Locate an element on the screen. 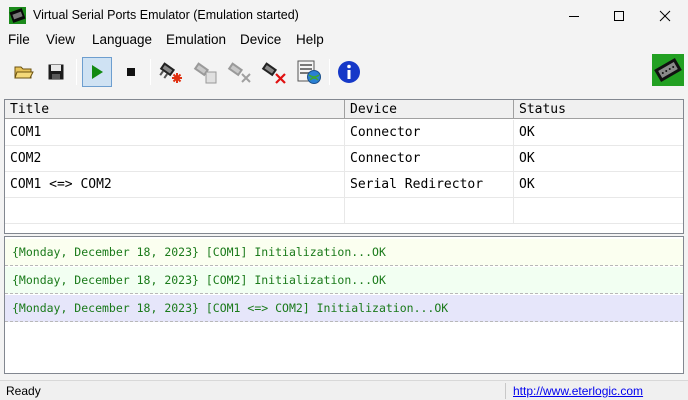 The width and height of the screenshot is (688, 400). remove-device-icon is located at coordinates (239, 72).